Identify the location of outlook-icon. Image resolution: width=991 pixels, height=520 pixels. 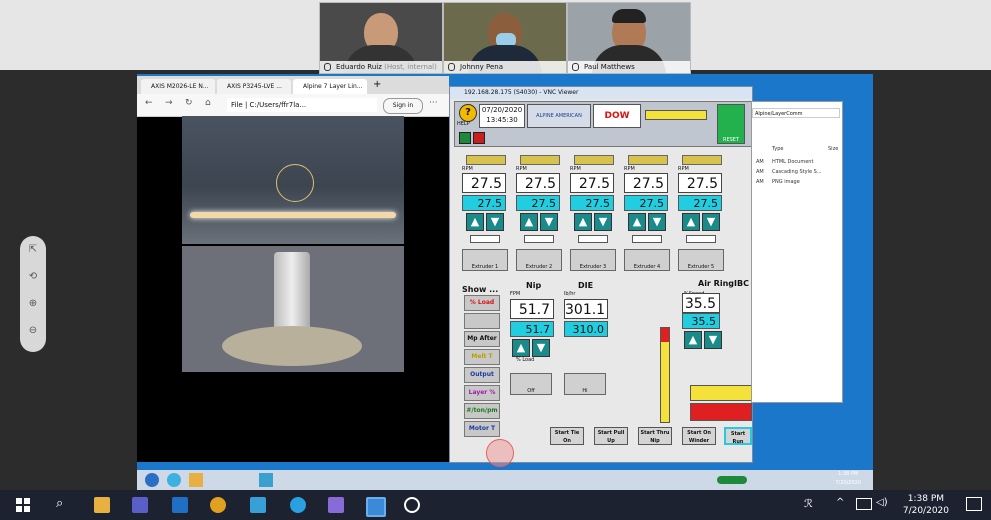
(180, 505).